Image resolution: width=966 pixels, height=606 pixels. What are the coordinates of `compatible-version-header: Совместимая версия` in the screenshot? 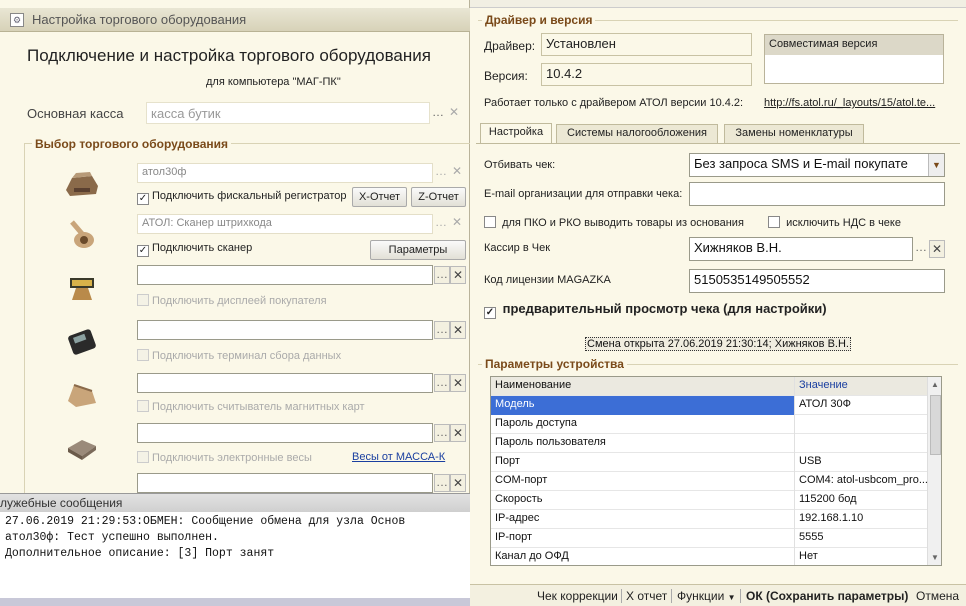 It's located at (854, 45).